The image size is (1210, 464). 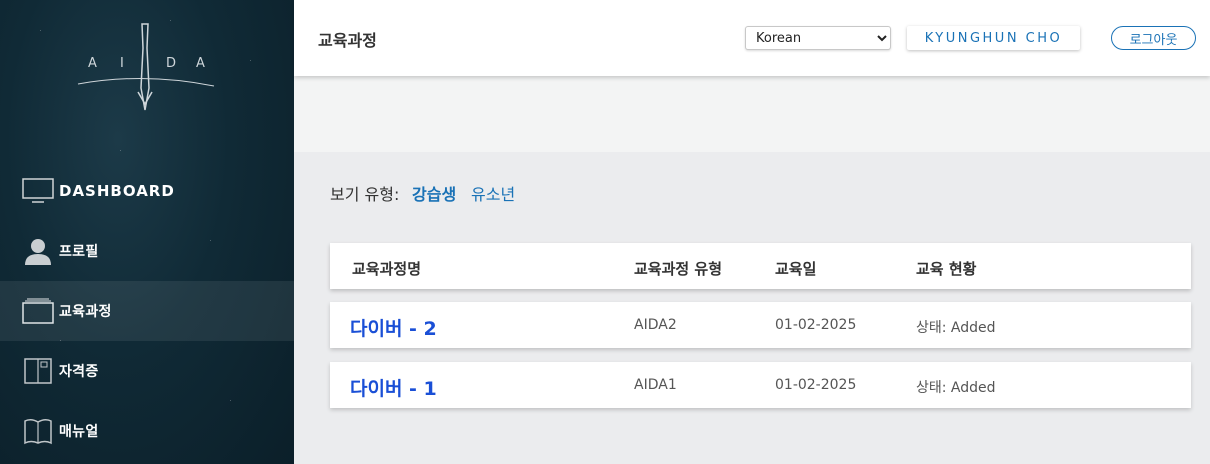 What do you see at coordinates (117, 191) in the screenshot?
I see `sidebar-item-label: DASHBOARD` at bounding box center [117, 191].